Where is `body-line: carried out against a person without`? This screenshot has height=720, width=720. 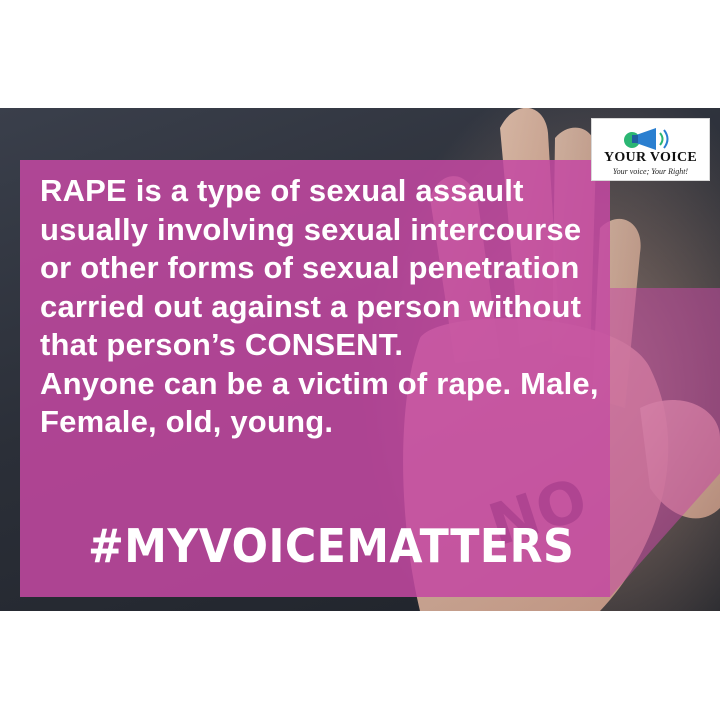
body-line: carried out against a person without is located at coordinates (311, 306).